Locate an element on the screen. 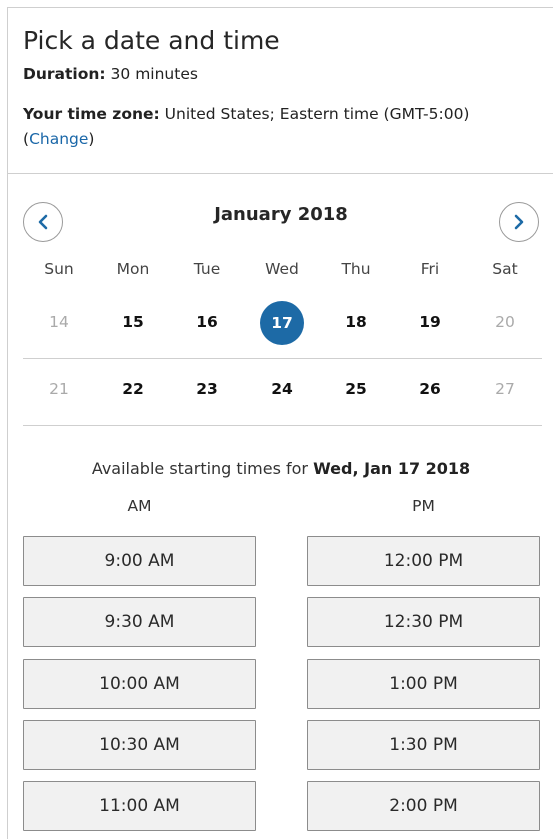 The height and width of the screenshot is (839, 553). change-line: (Change) is located at coordinates (58, 139).